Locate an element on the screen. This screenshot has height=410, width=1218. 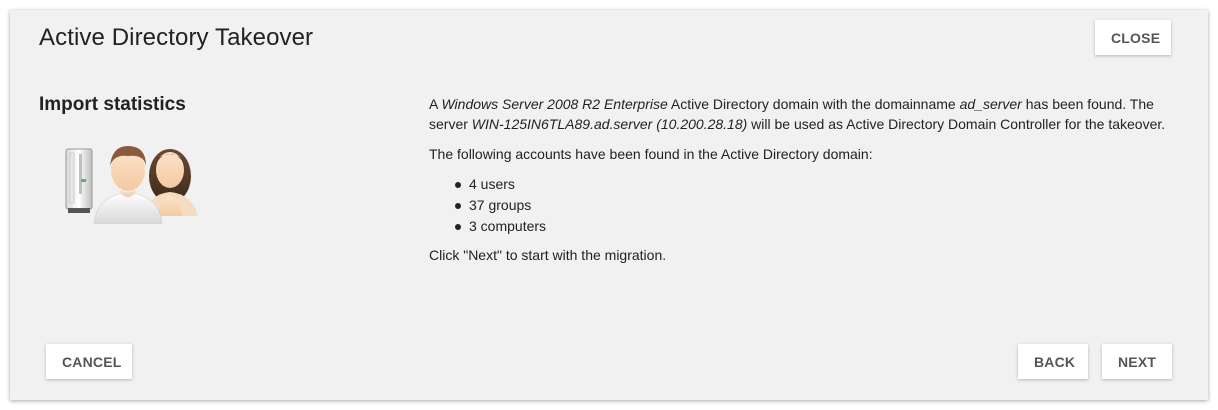
accounts-list: 4 users 37 groups 3 computers is located at coordinates (809, 205).